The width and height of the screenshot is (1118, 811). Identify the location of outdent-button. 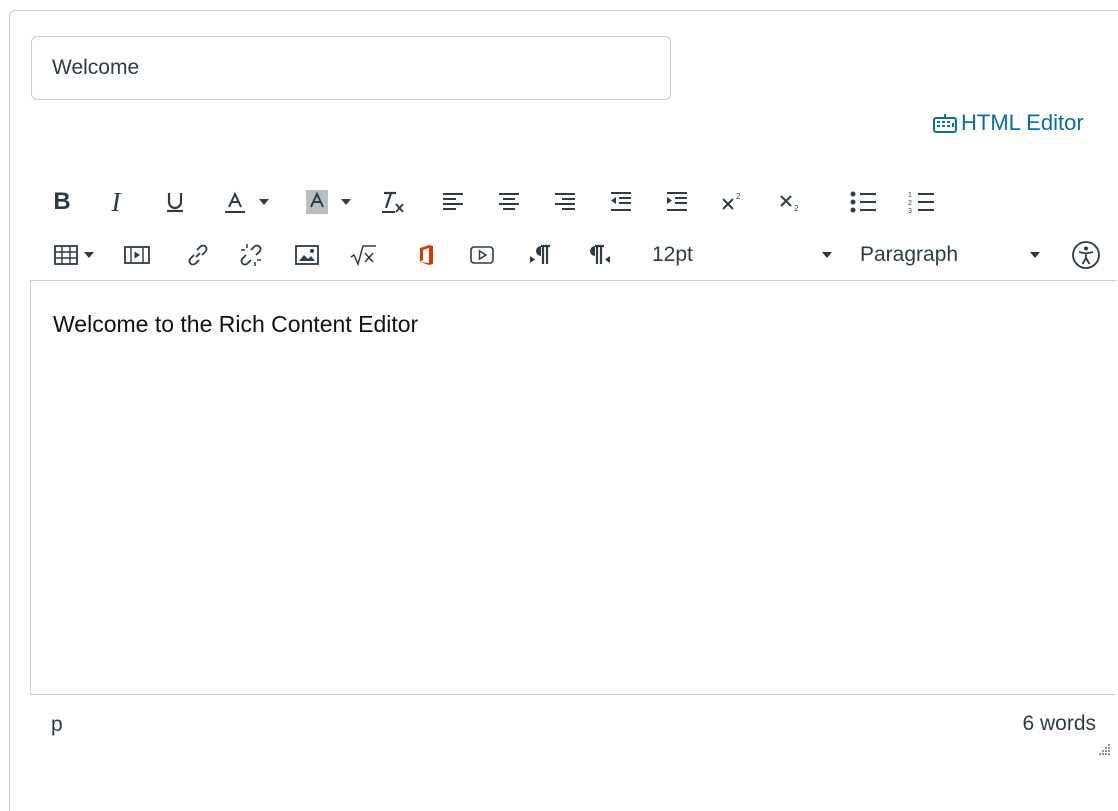
(621, 202).